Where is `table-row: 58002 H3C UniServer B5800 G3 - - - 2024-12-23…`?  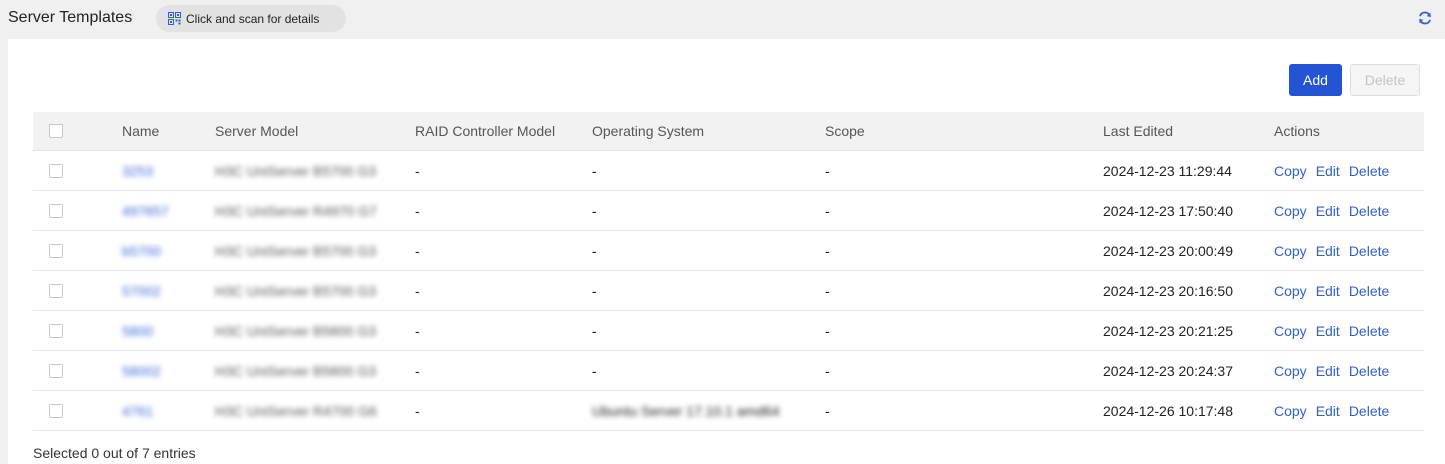
table-row: 58002 H3C UniServer B5800 G3 - - - 2024-12-23… is located at coordinates (728, 371).